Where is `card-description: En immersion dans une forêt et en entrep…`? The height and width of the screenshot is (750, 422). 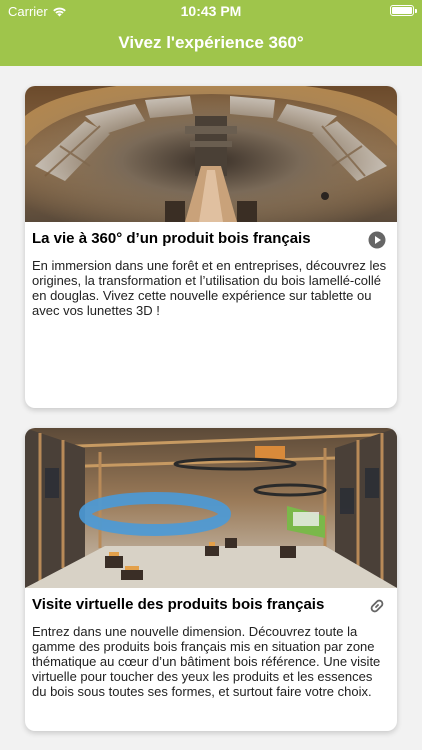
card-description: En immersion dans une forêt et en entrep… is located at coordinates (209, 288).